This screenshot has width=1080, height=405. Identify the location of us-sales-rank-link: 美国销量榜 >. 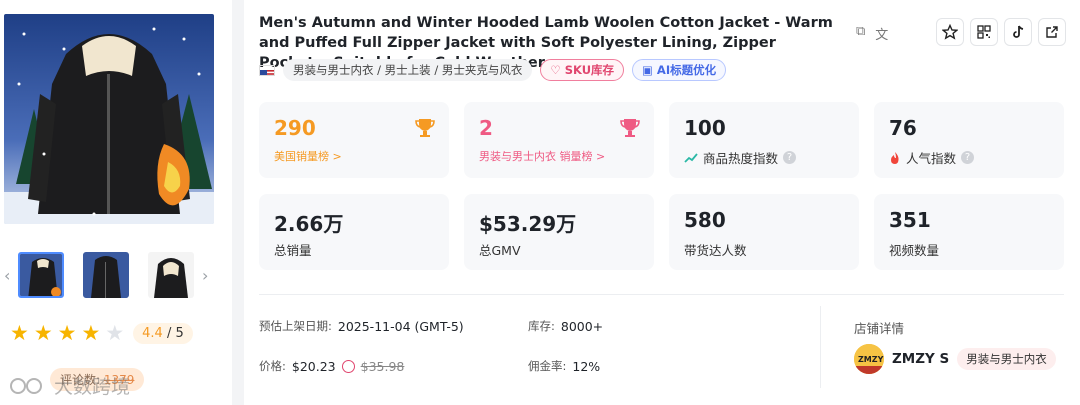
(308, 156).